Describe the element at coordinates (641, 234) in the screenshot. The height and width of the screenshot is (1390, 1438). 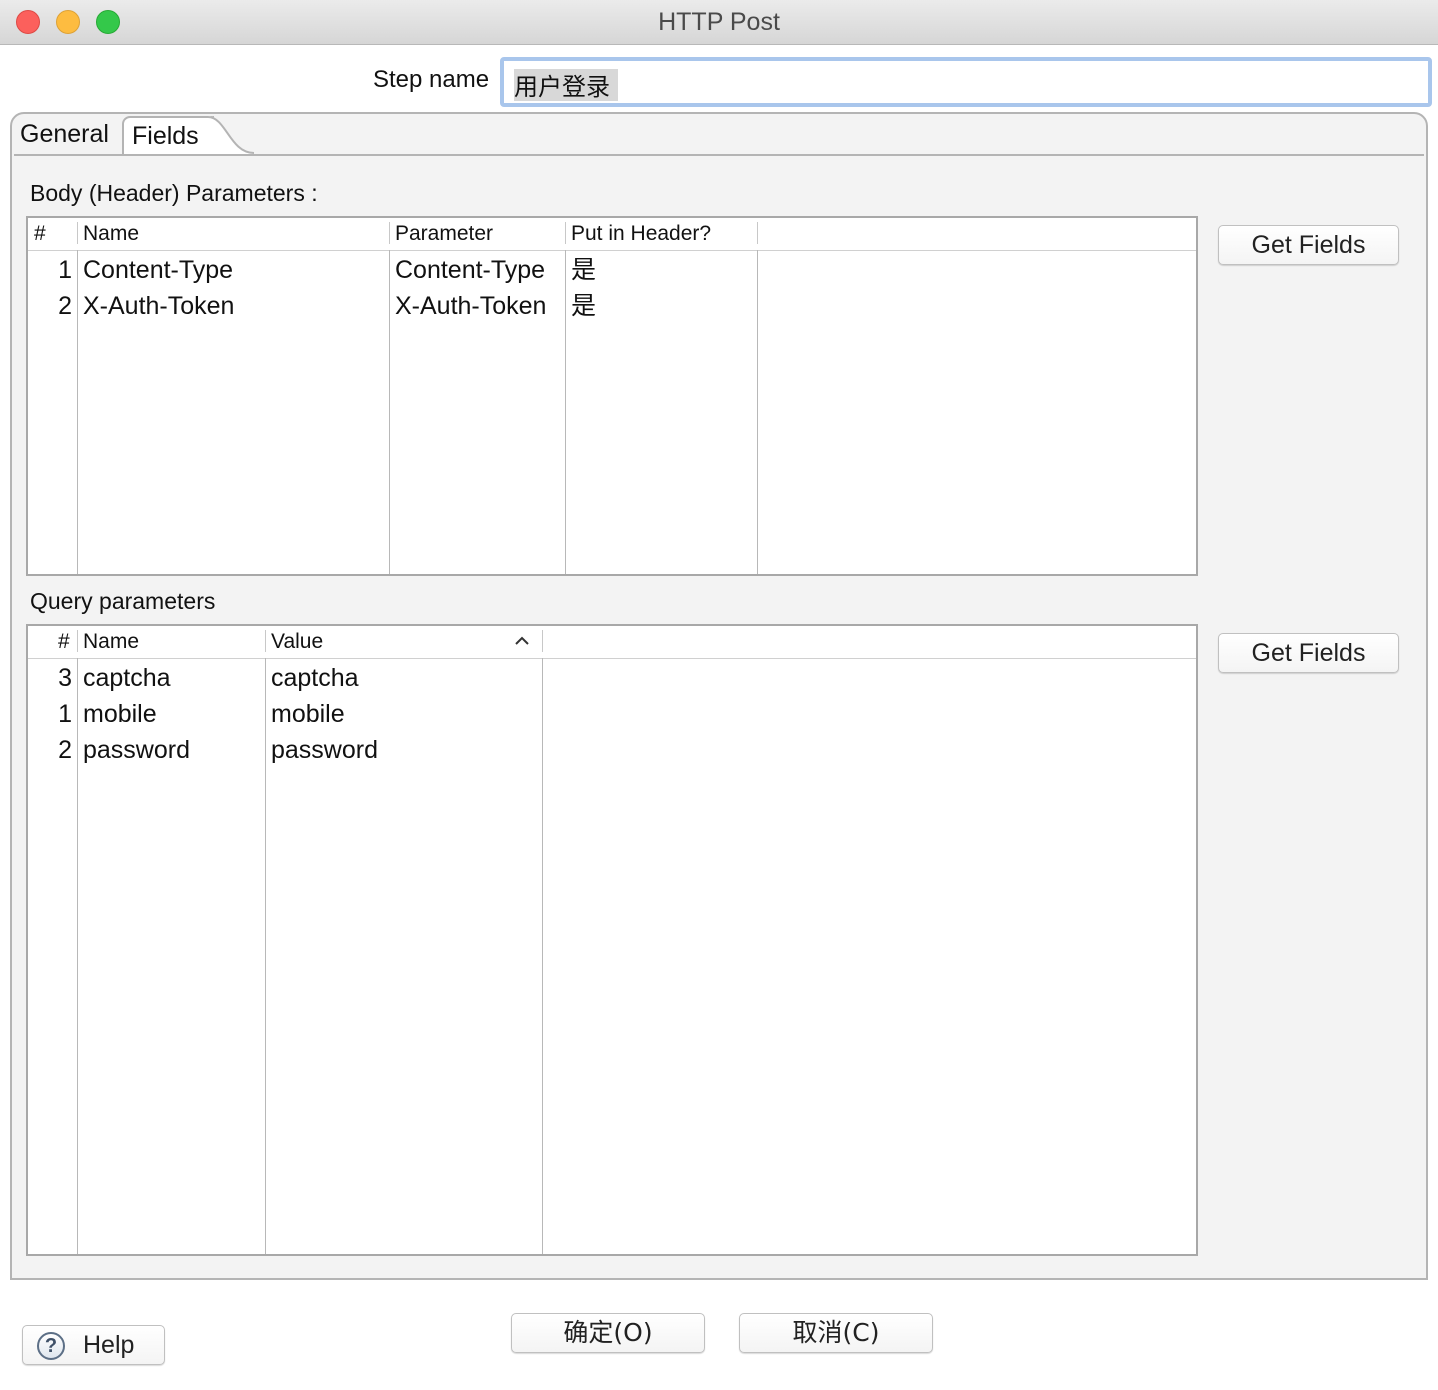
I see `column-header-put-in-header: Put in Header?` at that location.